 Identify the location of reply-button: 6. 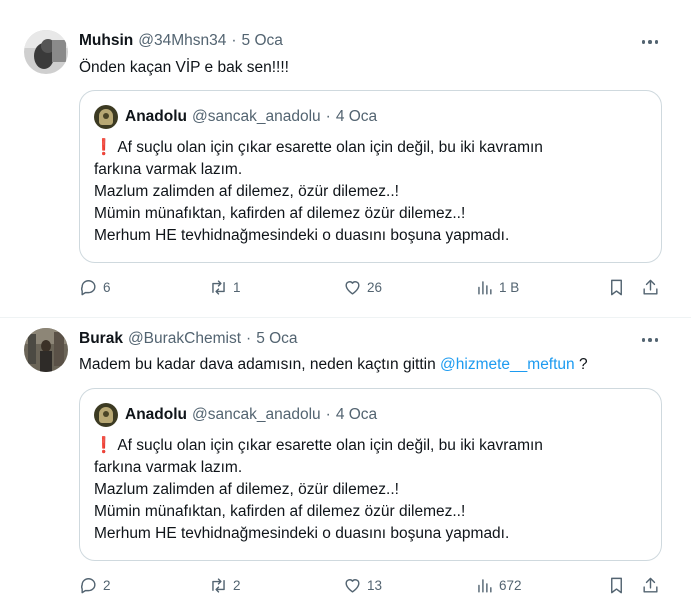
(95, 287).